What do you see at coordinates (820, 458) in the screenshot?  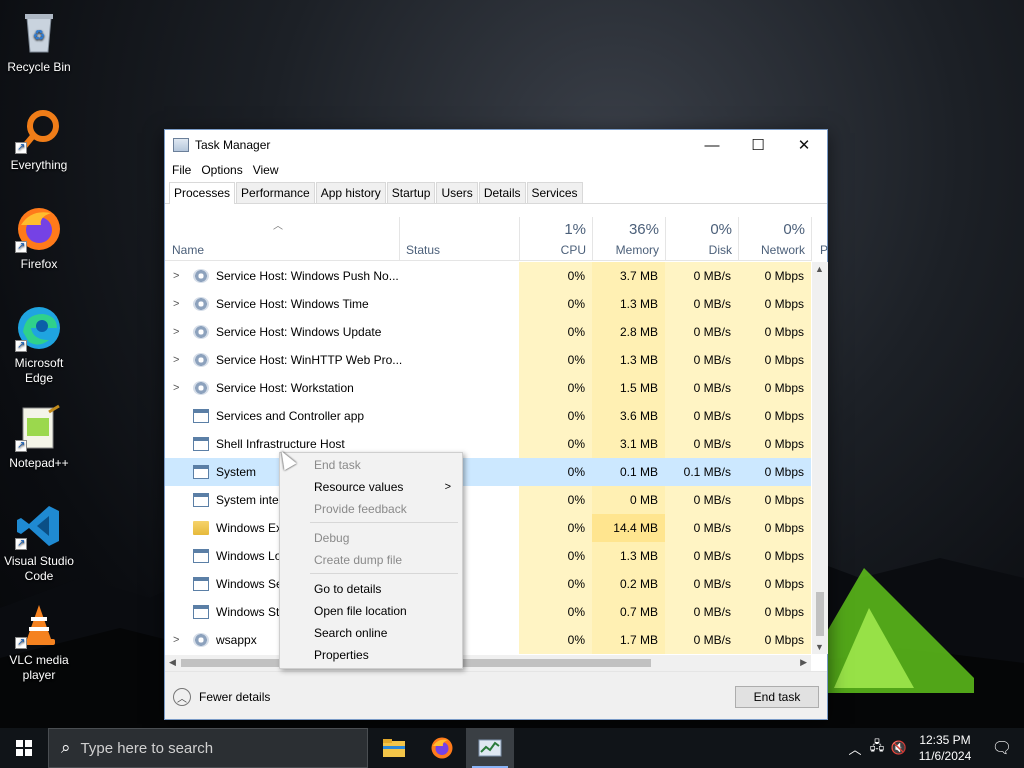 I see `vertical-scrollbar: ▲ ▼` at bounding box center [820, 458].